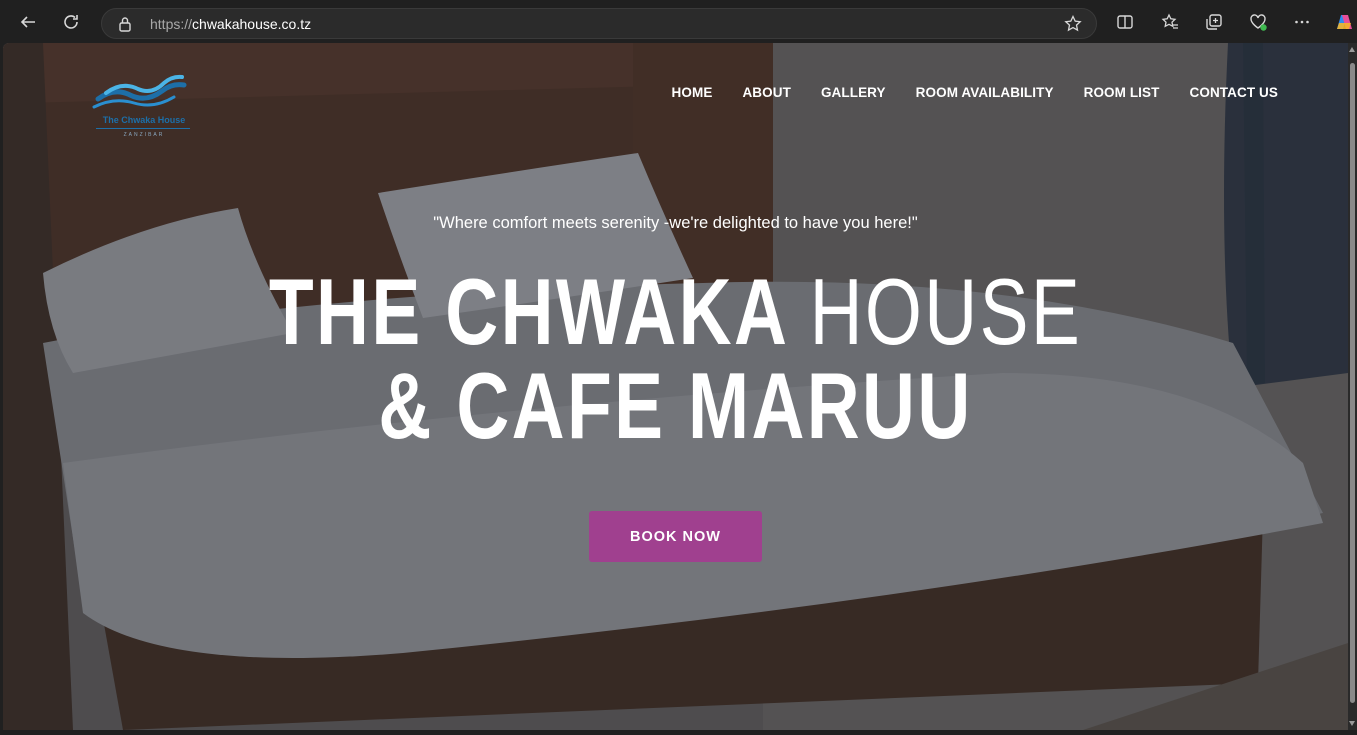 The image size is (1357, 735). I want to click on nav-about: ABOUT, so click(766, 92).